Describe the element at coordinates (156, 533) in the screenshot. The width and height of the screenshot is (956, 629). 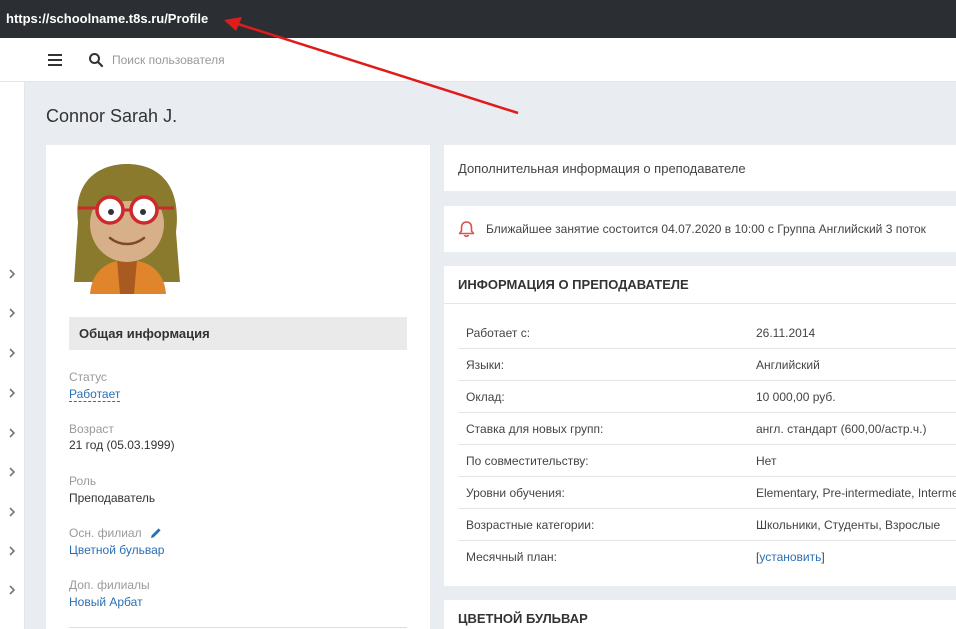
I see `pencil-edit-icon` at that location.